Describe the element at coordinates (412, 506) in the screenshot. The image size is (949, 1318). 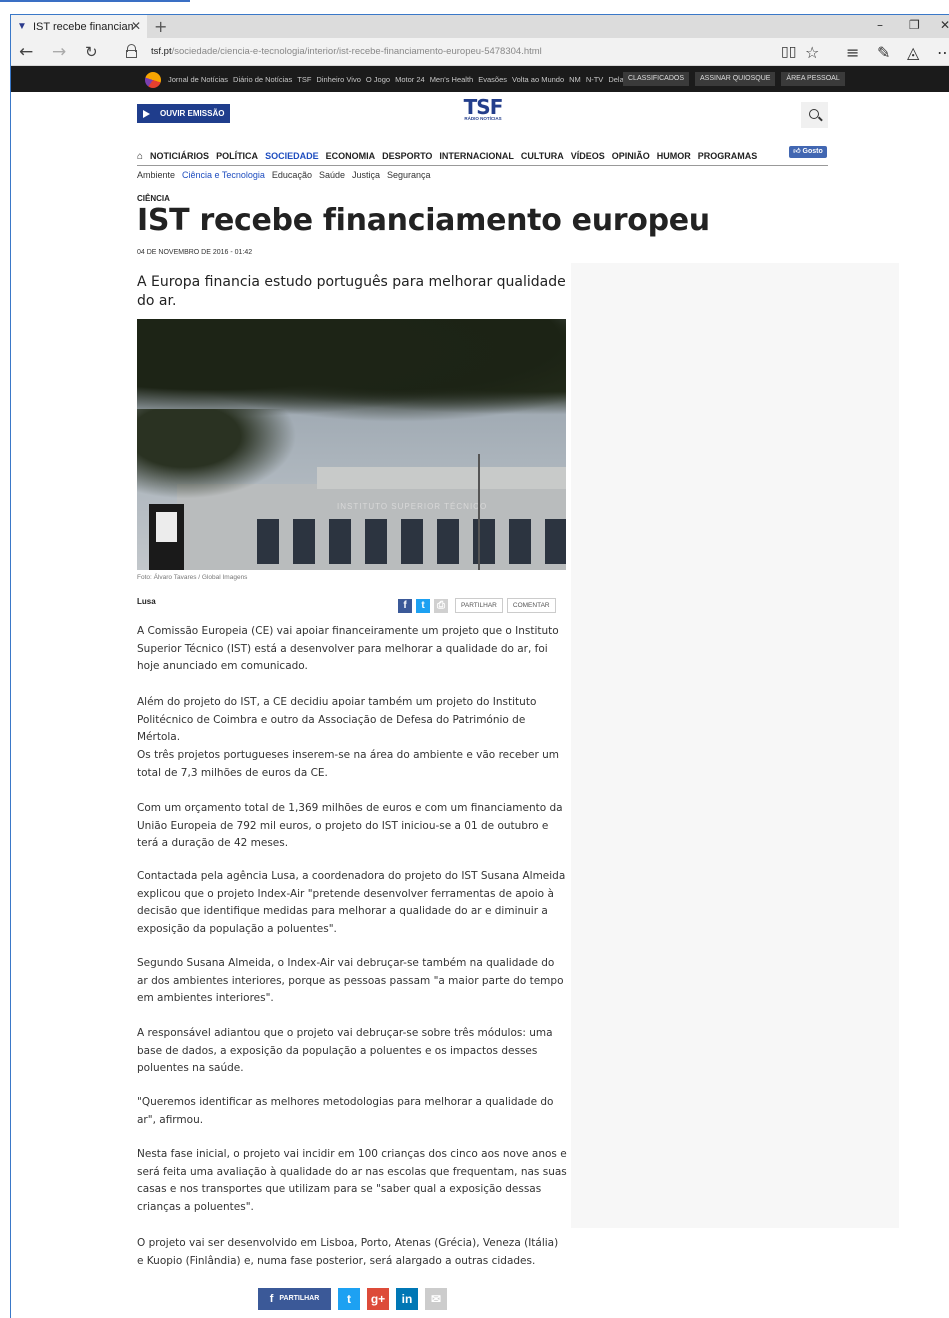
I see `building-sign: INSTITUTO SUPERIOR TÉCNICO` at that location.